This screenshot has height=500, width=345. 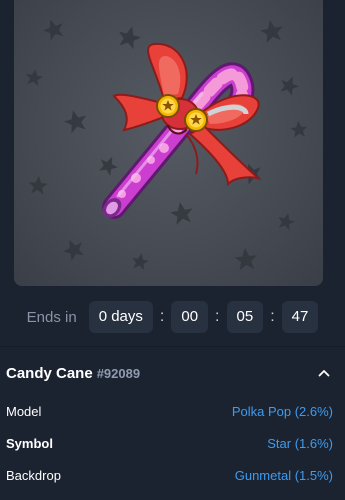 What do you see at coordinates (324, 373) in the screenshot?
I see `chevron-up-icon` at bounding box center [324, 373].